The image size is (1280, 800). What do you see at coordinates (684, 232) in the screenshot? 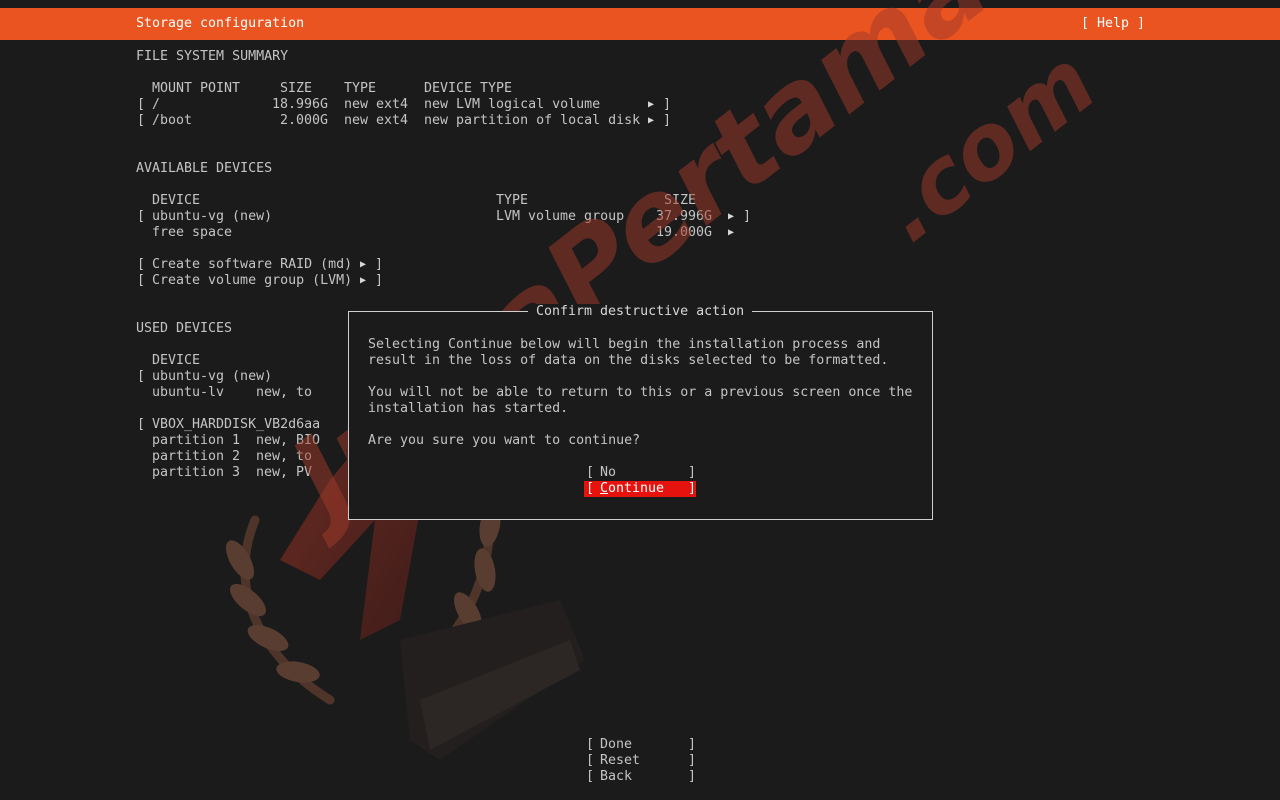
I see `free-space-size: 19.000G` at bounding box center [684, 232].